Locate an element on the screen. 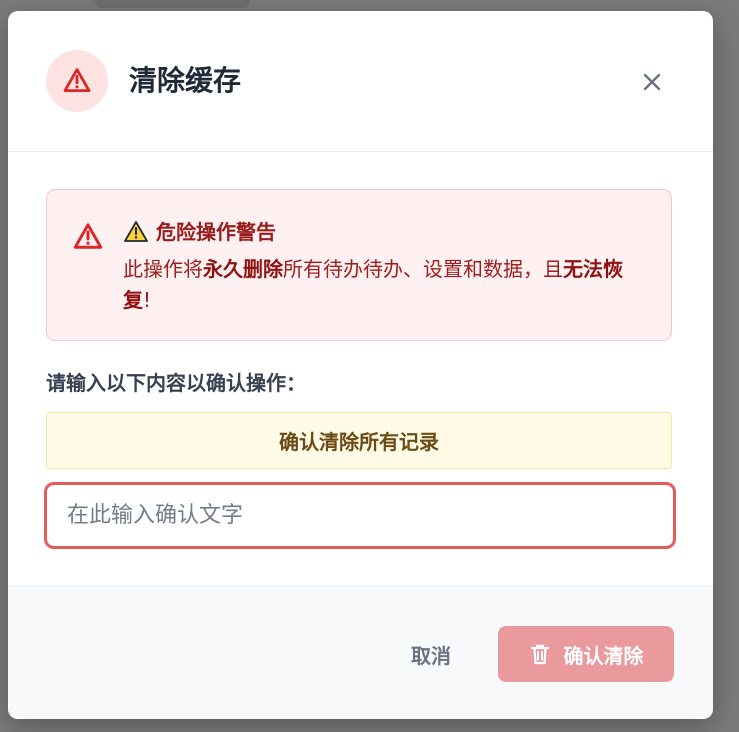 The height and width of the screenshot is (732, 739). close-button is located at coordinates (652, 82).